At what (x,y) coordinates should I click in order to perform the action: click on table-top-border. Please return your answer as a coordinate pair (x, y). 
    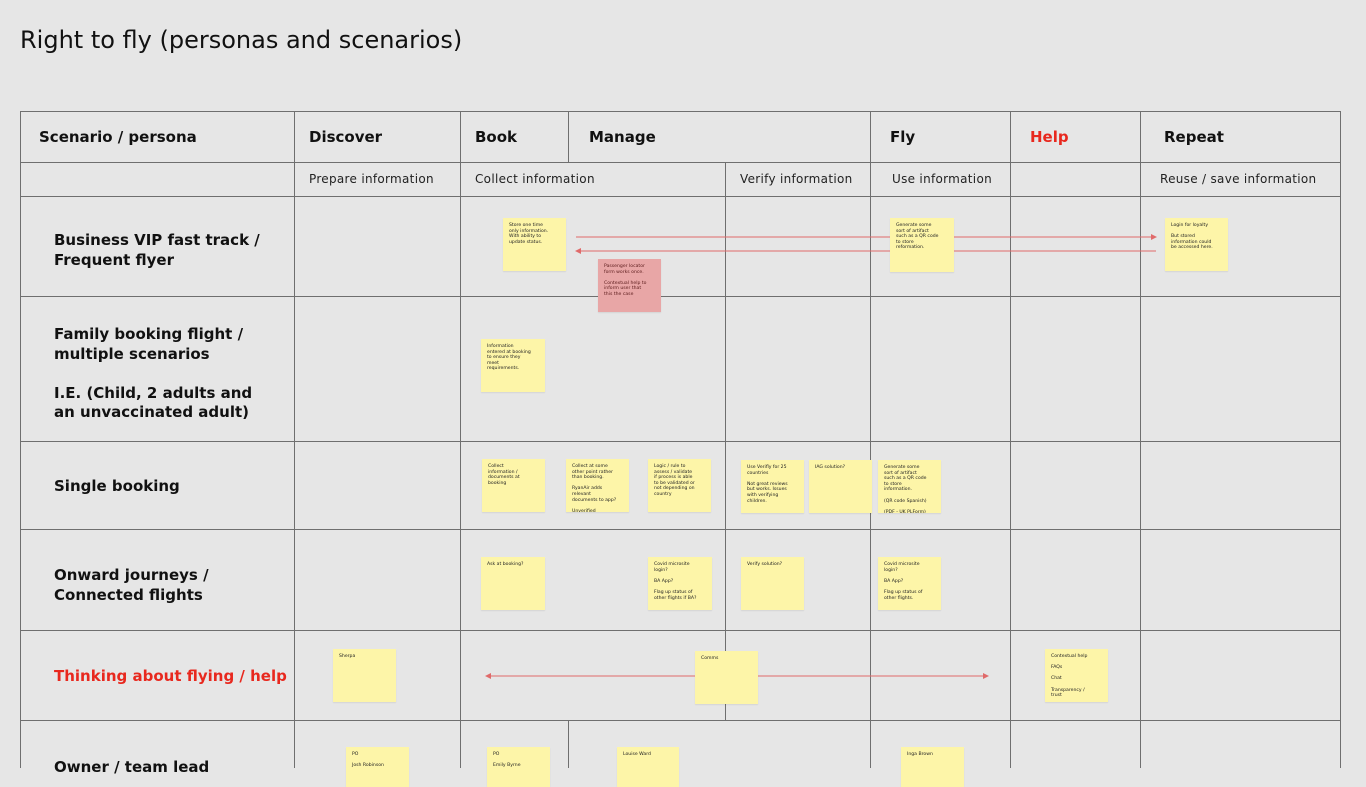
    Looking at the image, I should click on (680, 111).